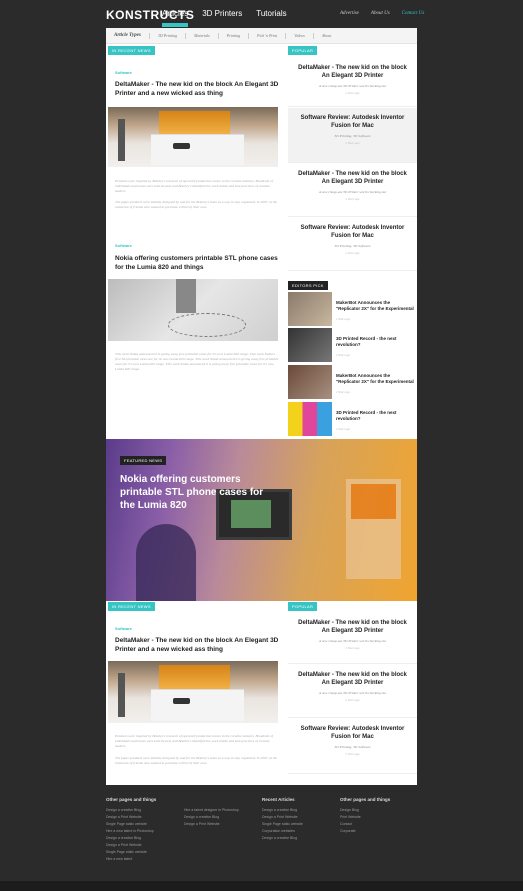  Describe the element at coordinates (233, 35) in the screenshot. I see `type-printing: Printing` at that location.